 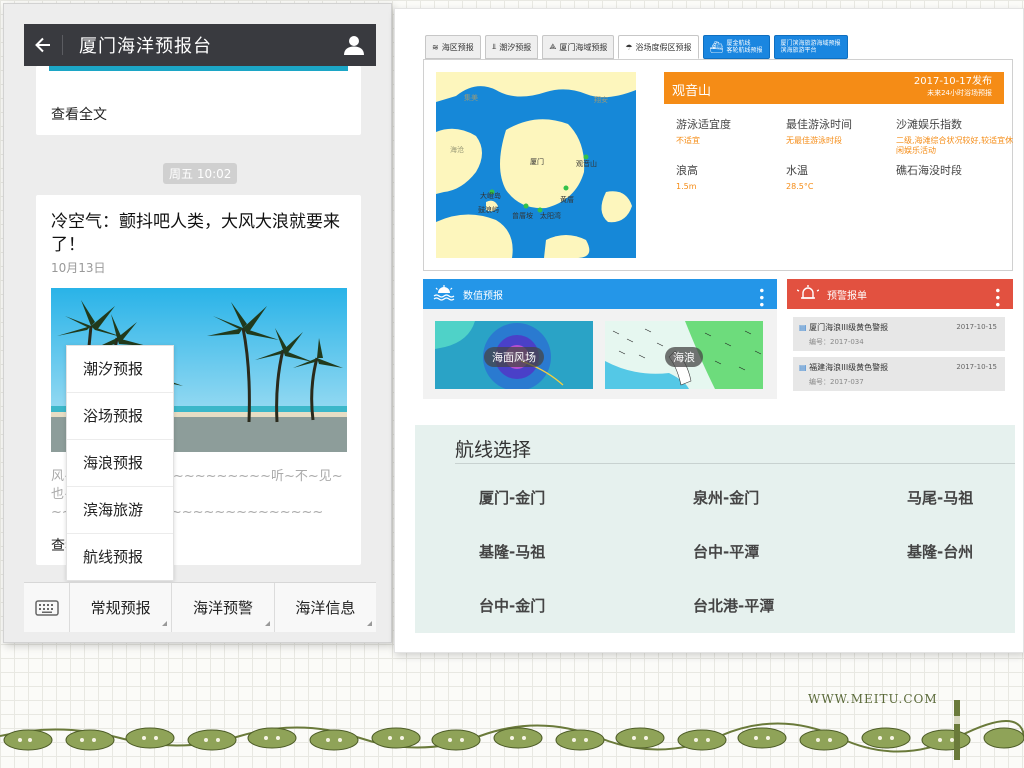 What do you see at coordinates (726, 497) in the screenshot?
I see `route-quanzhou-kinmen: 泉州-金门` at bounding box center [726, 497].